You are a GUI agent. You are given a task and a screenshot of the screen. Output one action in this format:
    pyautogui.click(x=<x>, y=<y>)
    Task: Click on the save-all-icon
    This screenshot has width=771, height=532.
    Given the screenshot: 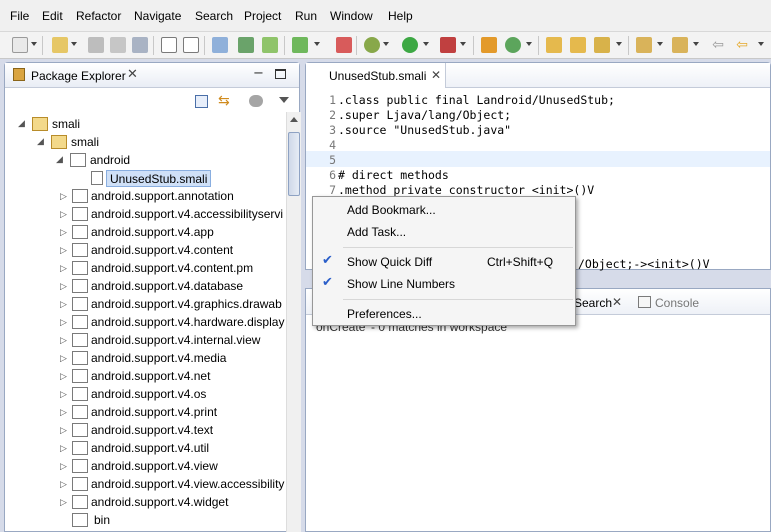 What is the action you would take?
    pyautogui.click(x=118, y=45)
    